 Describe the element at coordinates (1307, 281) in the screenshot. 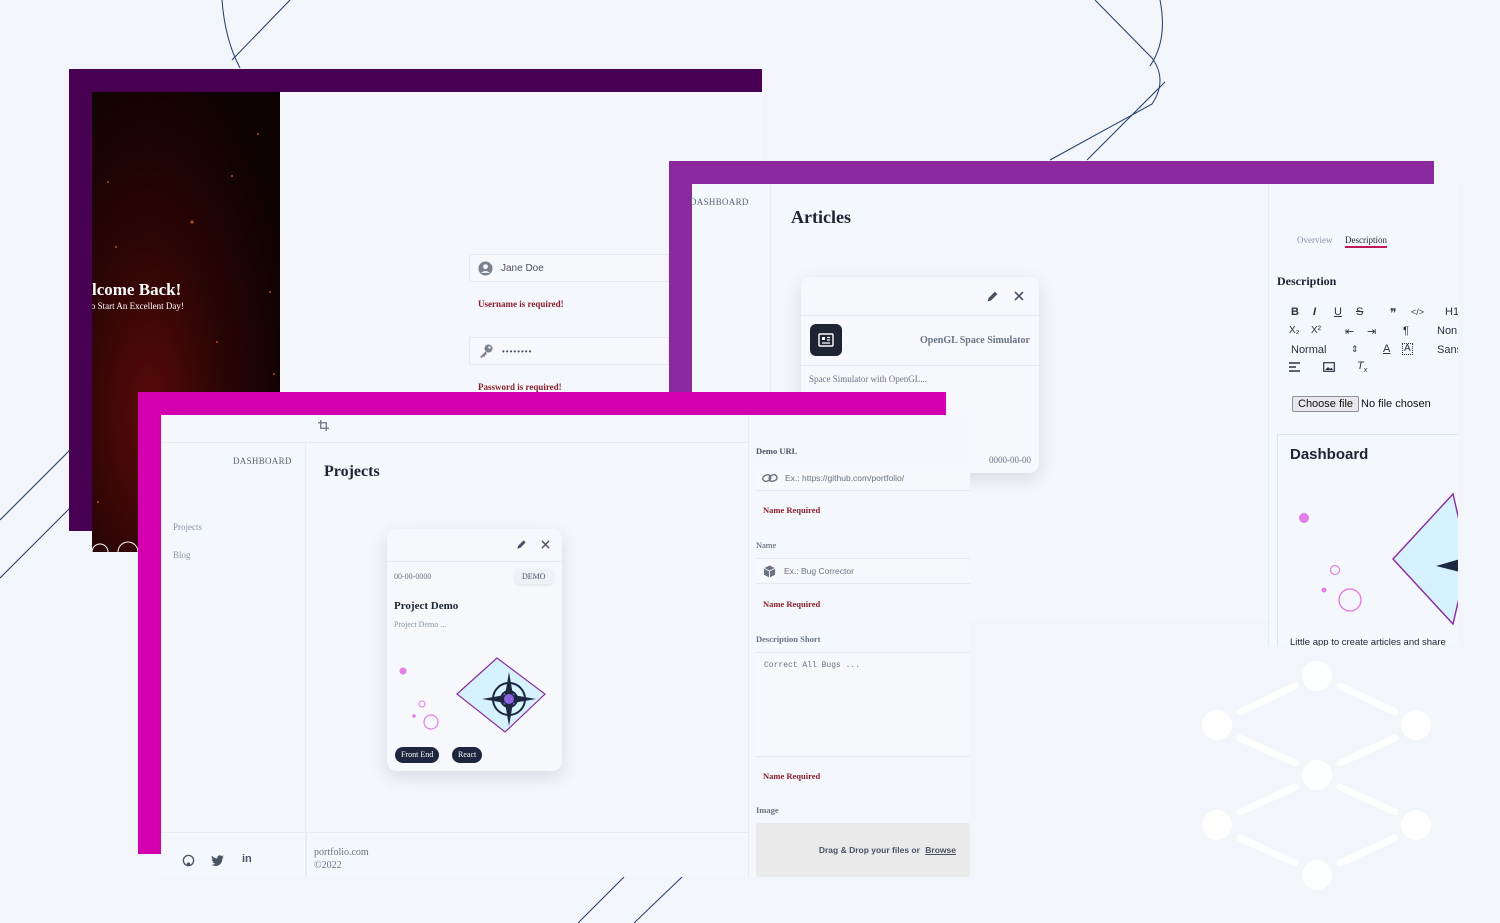

I see `description-heading: Description` at that location.